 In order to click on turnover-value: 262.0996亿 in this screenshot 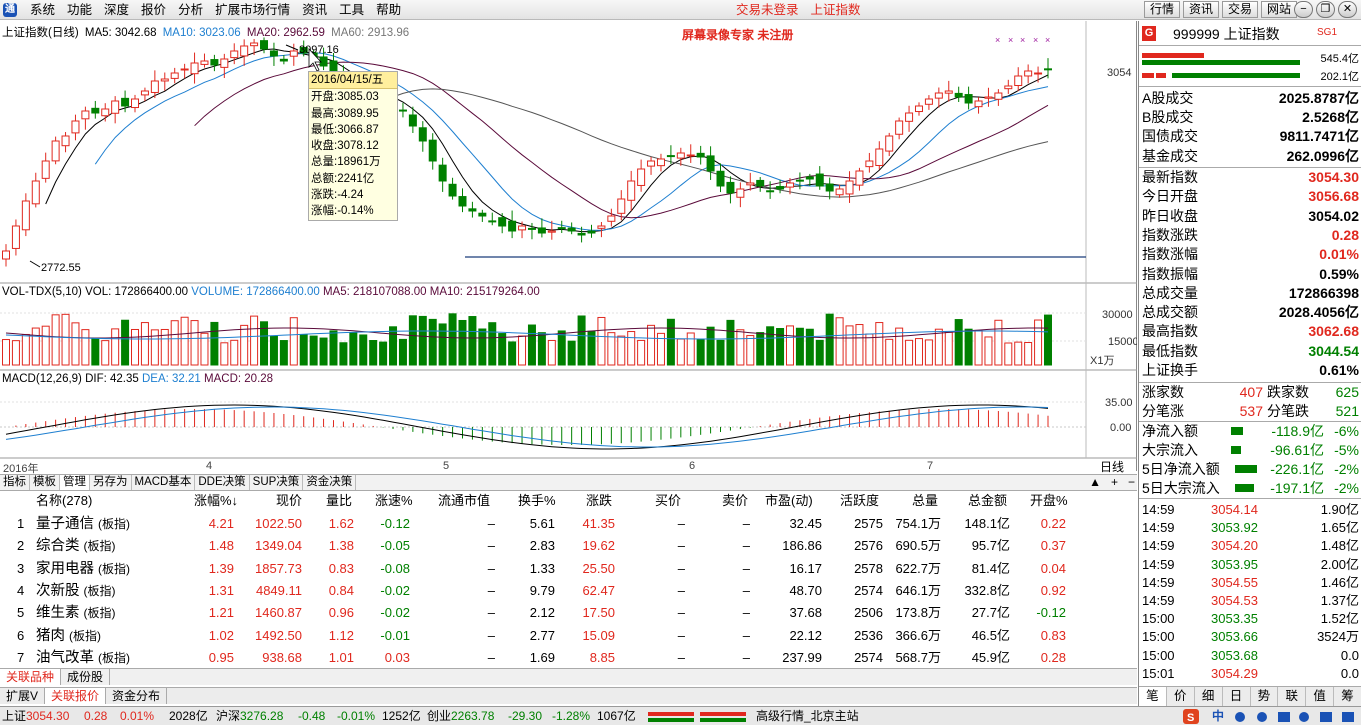, I will do `click(1322, 155)`.